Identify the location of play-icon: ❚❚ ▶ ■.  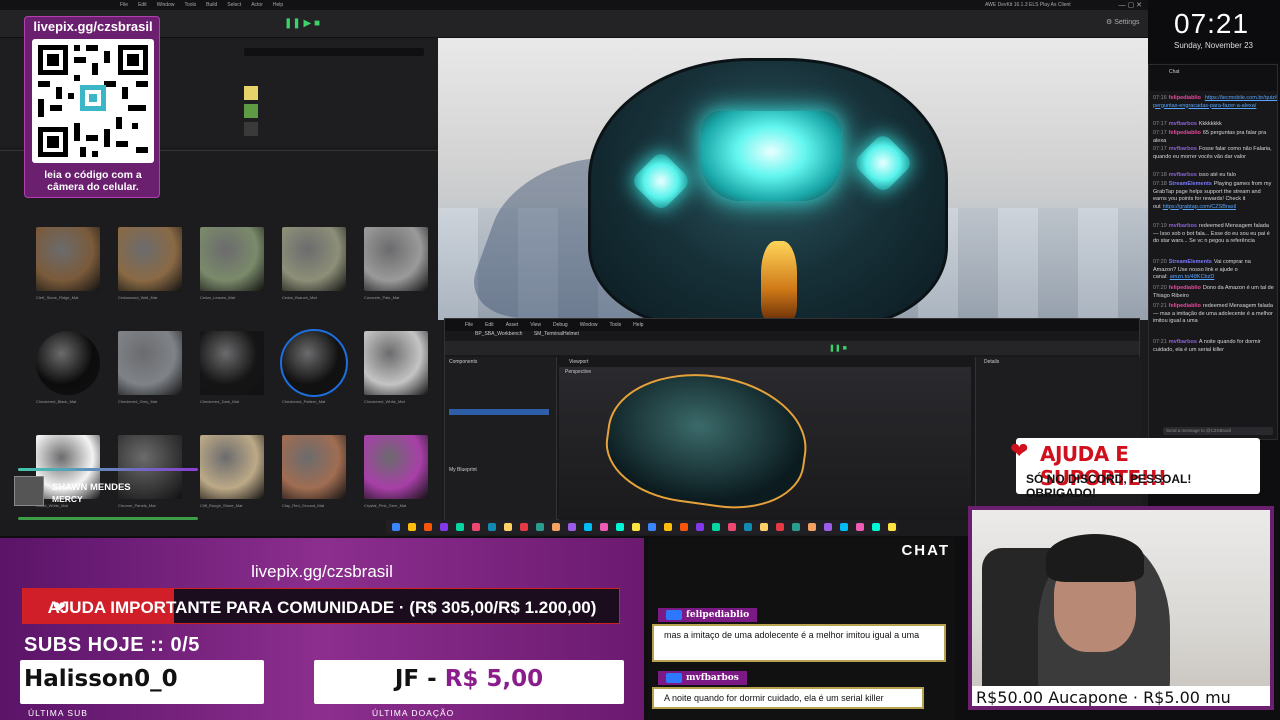
(302, 23).